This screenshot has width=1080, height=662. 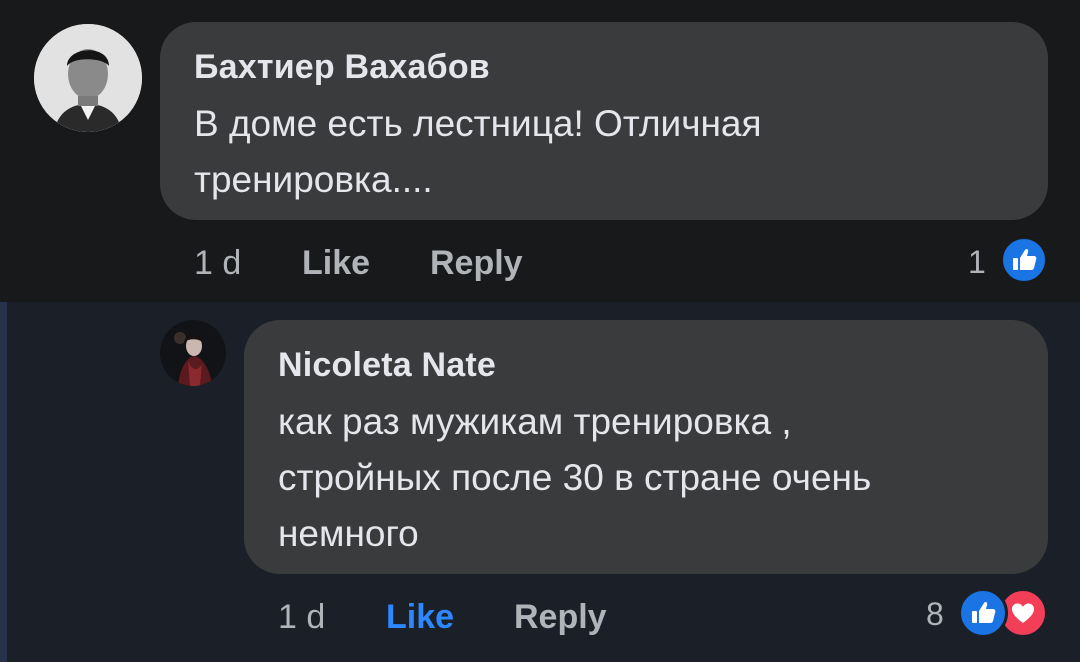 I want to click on comment-text-line: как раз мужикам тренировка ,, so click(x=535, y=421).